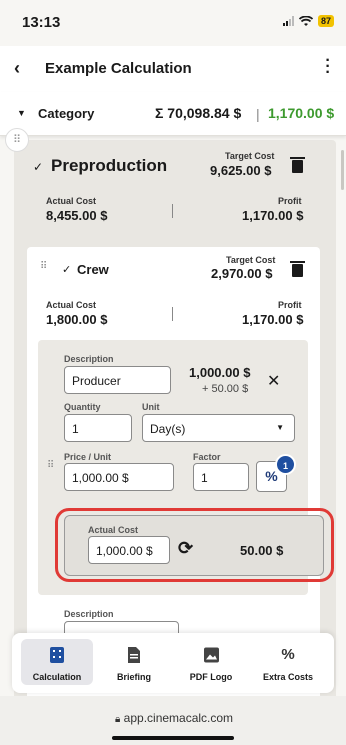  What do you see at coordinates (207, 457) in the screenshot?
I see `factor-label: Factor` at bounding box center [207, 457].